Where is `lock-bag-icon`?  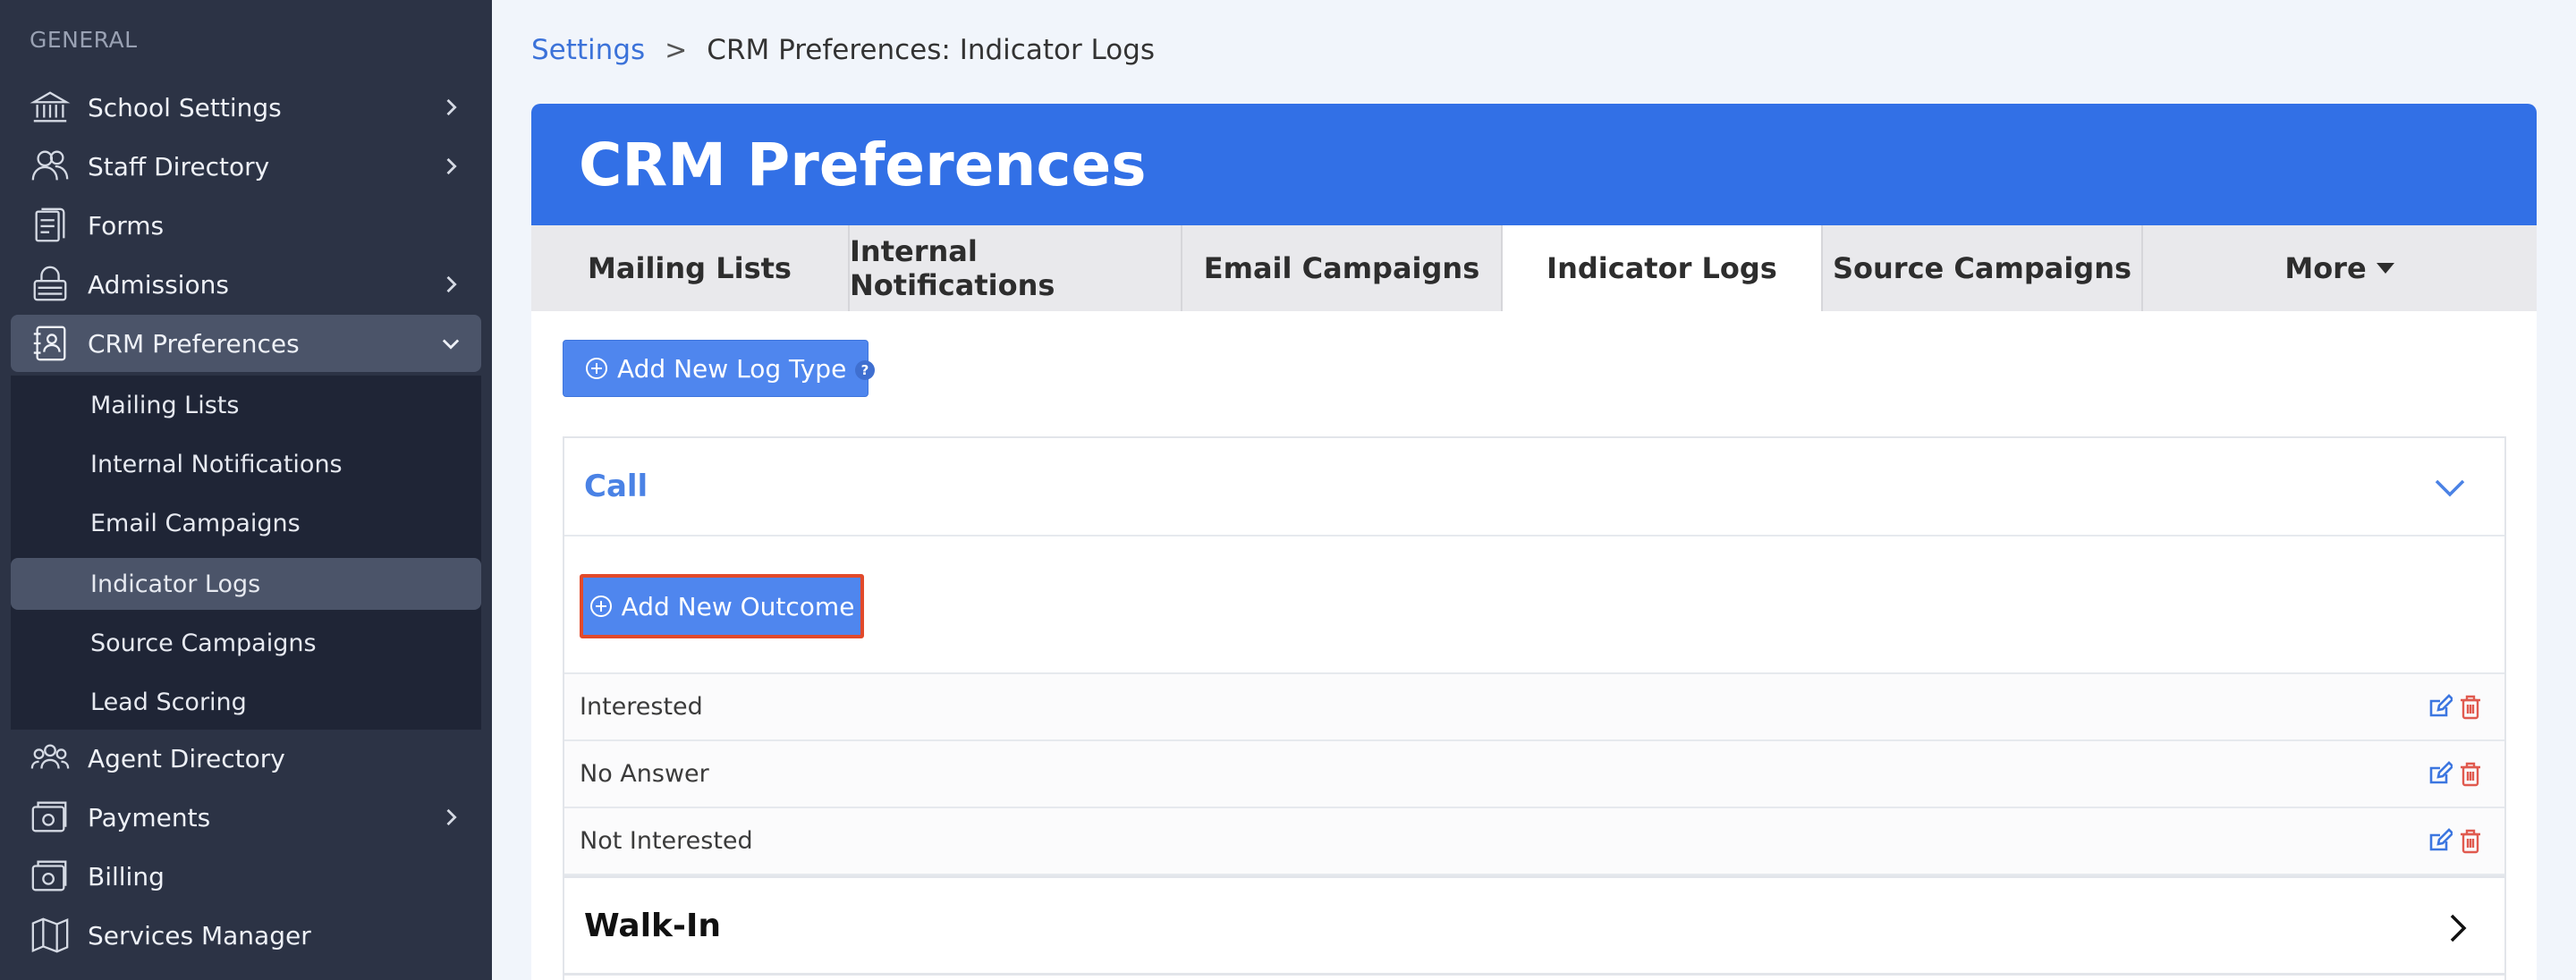
lock-bag-icon is located at coordinates (50, 284).